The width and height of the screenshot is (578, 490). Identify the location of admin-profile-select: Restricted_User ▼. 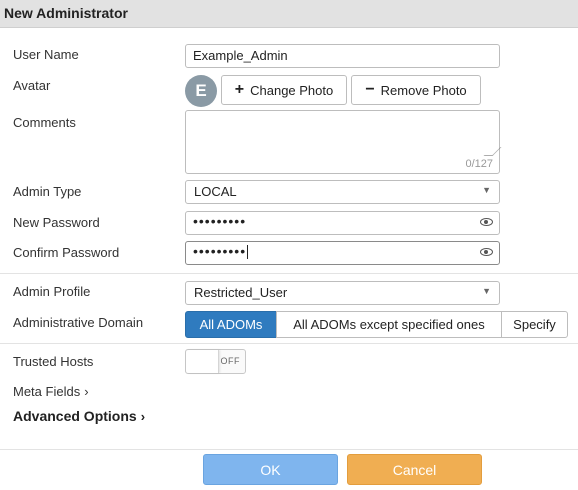
(342, 293).